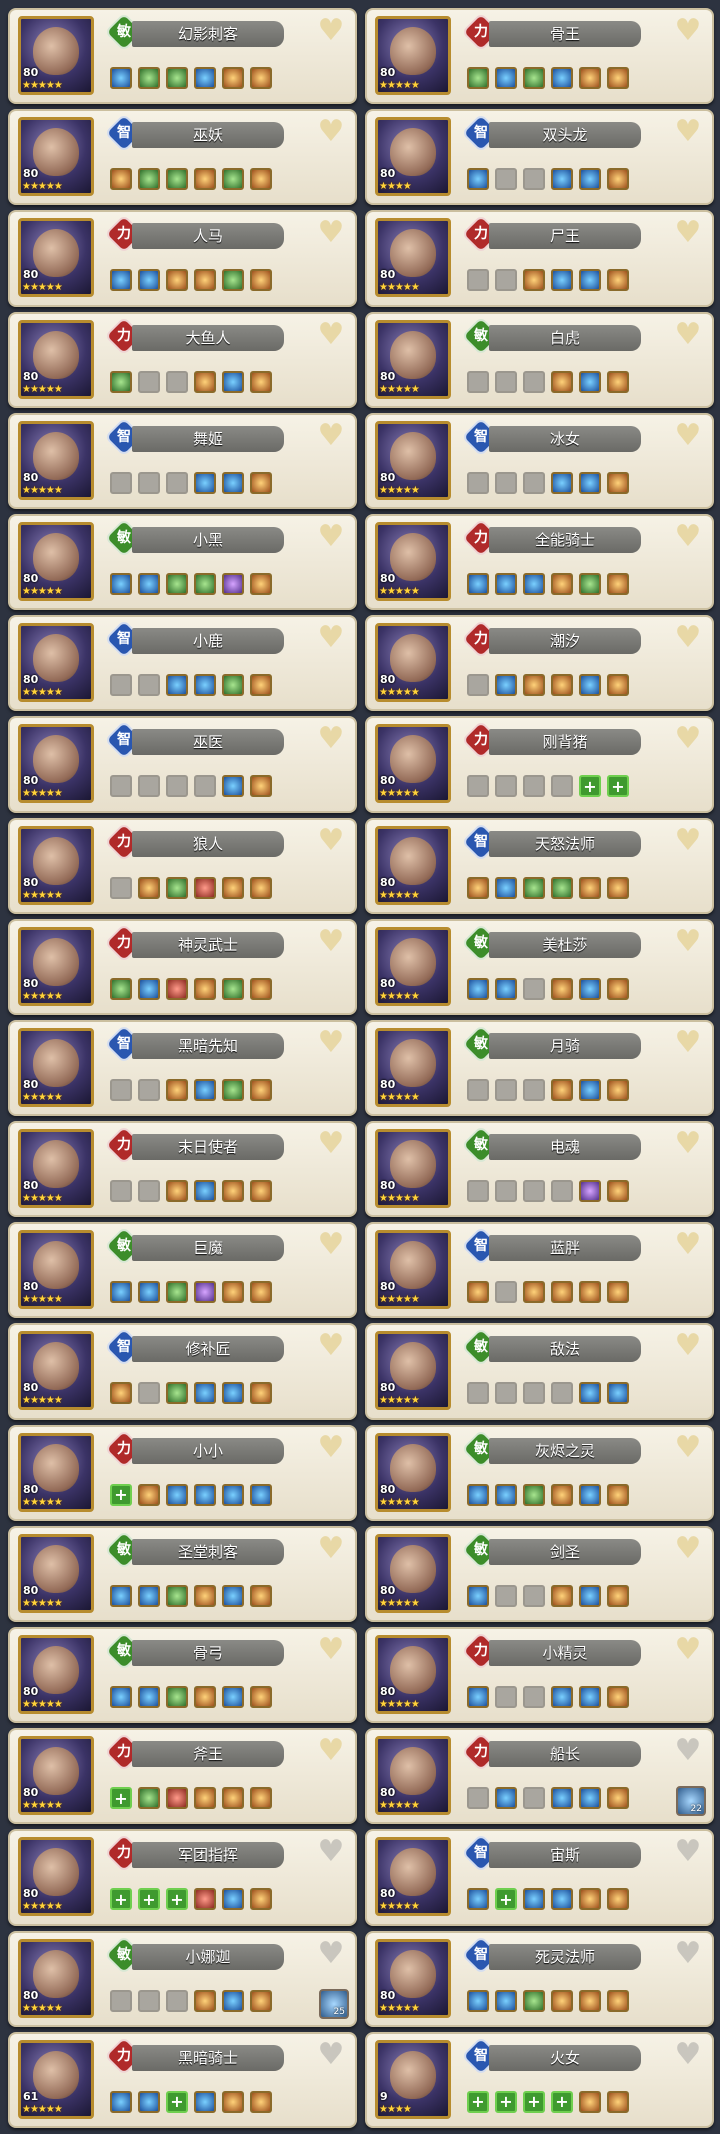  What do you see at coordinates (182, 1068) in the screenshot?
I see `hero-card: 80 ★★★★★ 智黑暗先知 ♥` at bounding box center [182, 1068].